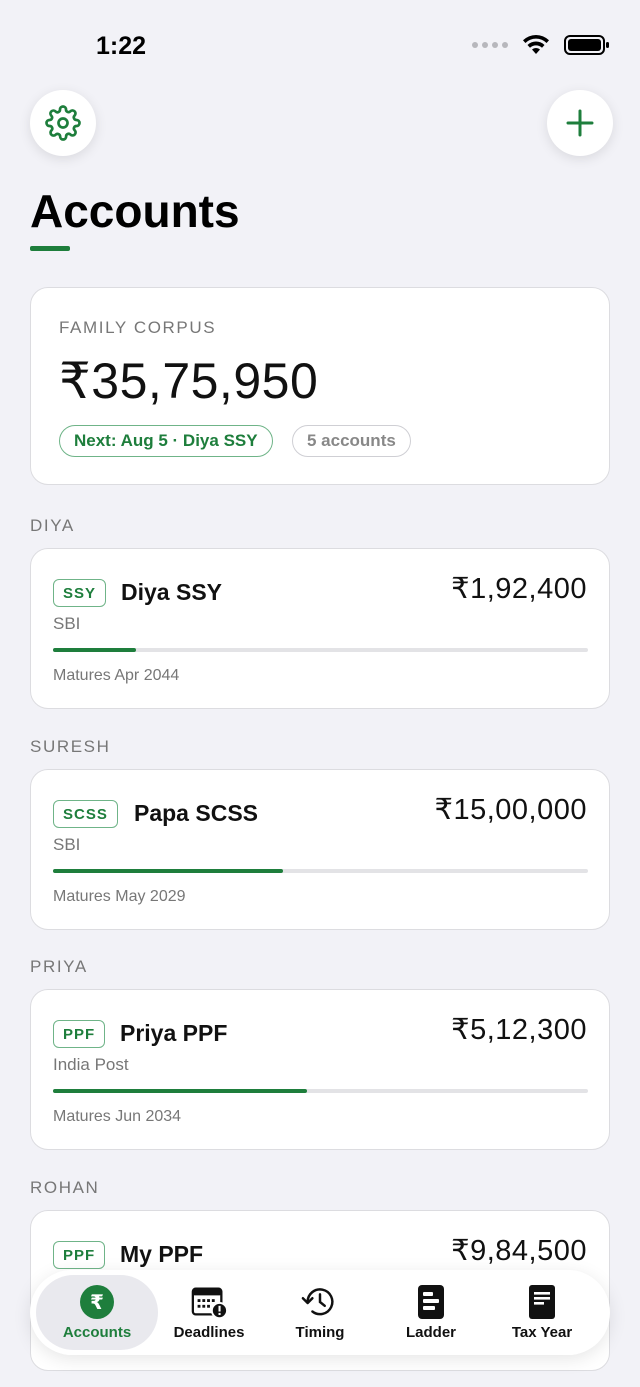 The width and height of the screenshot is (640, 1387). I want to click on tab-ladder: Ladder, so click(431, 1312).